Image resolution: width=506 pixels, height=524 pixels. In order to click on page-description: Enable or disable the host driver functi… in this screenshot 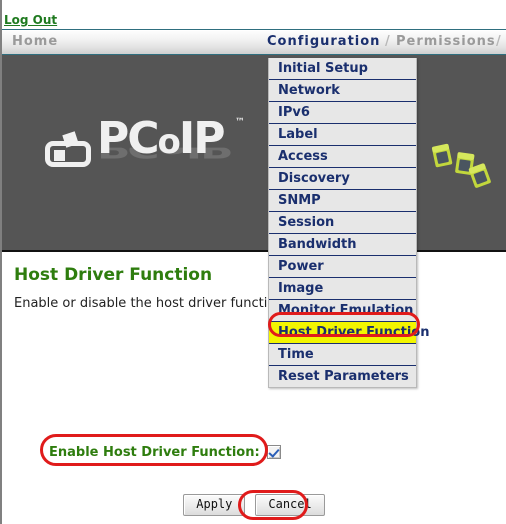, I will do `click(149, 303)`.